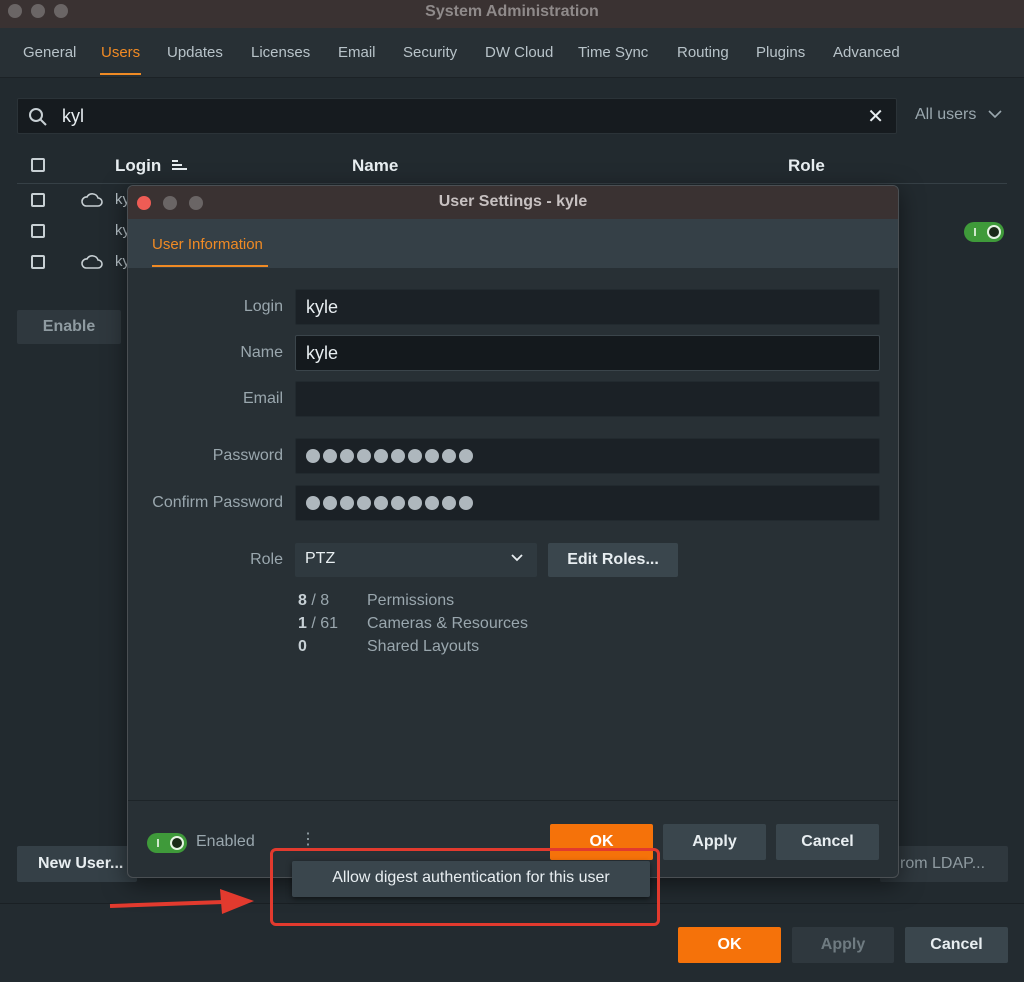  What do you see at coordinates (587, 456) in the screenshot?
I see `password-field` at bounding box center [587, 456].